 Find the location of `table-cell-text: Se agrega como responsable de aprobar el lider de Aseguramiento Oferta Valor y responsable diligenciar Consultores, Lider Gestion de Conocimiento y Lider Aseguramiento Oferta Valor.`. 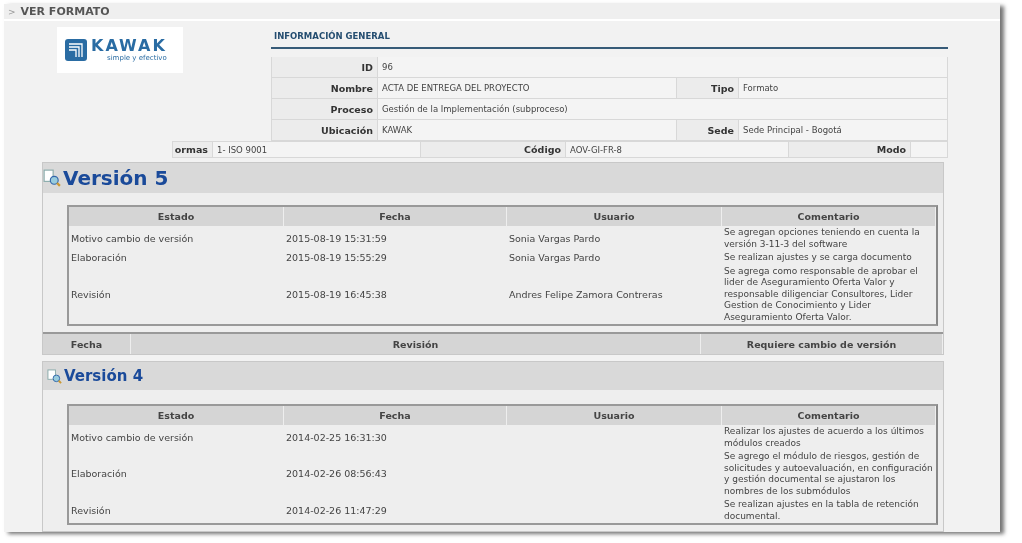

table-cell-text: Se agrega como responsable de aprobar el lider de Aseguramiento Oferta Valor y responsable diligenciar Consultores, Lider Gestion de Conocimiento y Lider Aseguramiento Oferta Valor. is located at coordinates (821, 294).